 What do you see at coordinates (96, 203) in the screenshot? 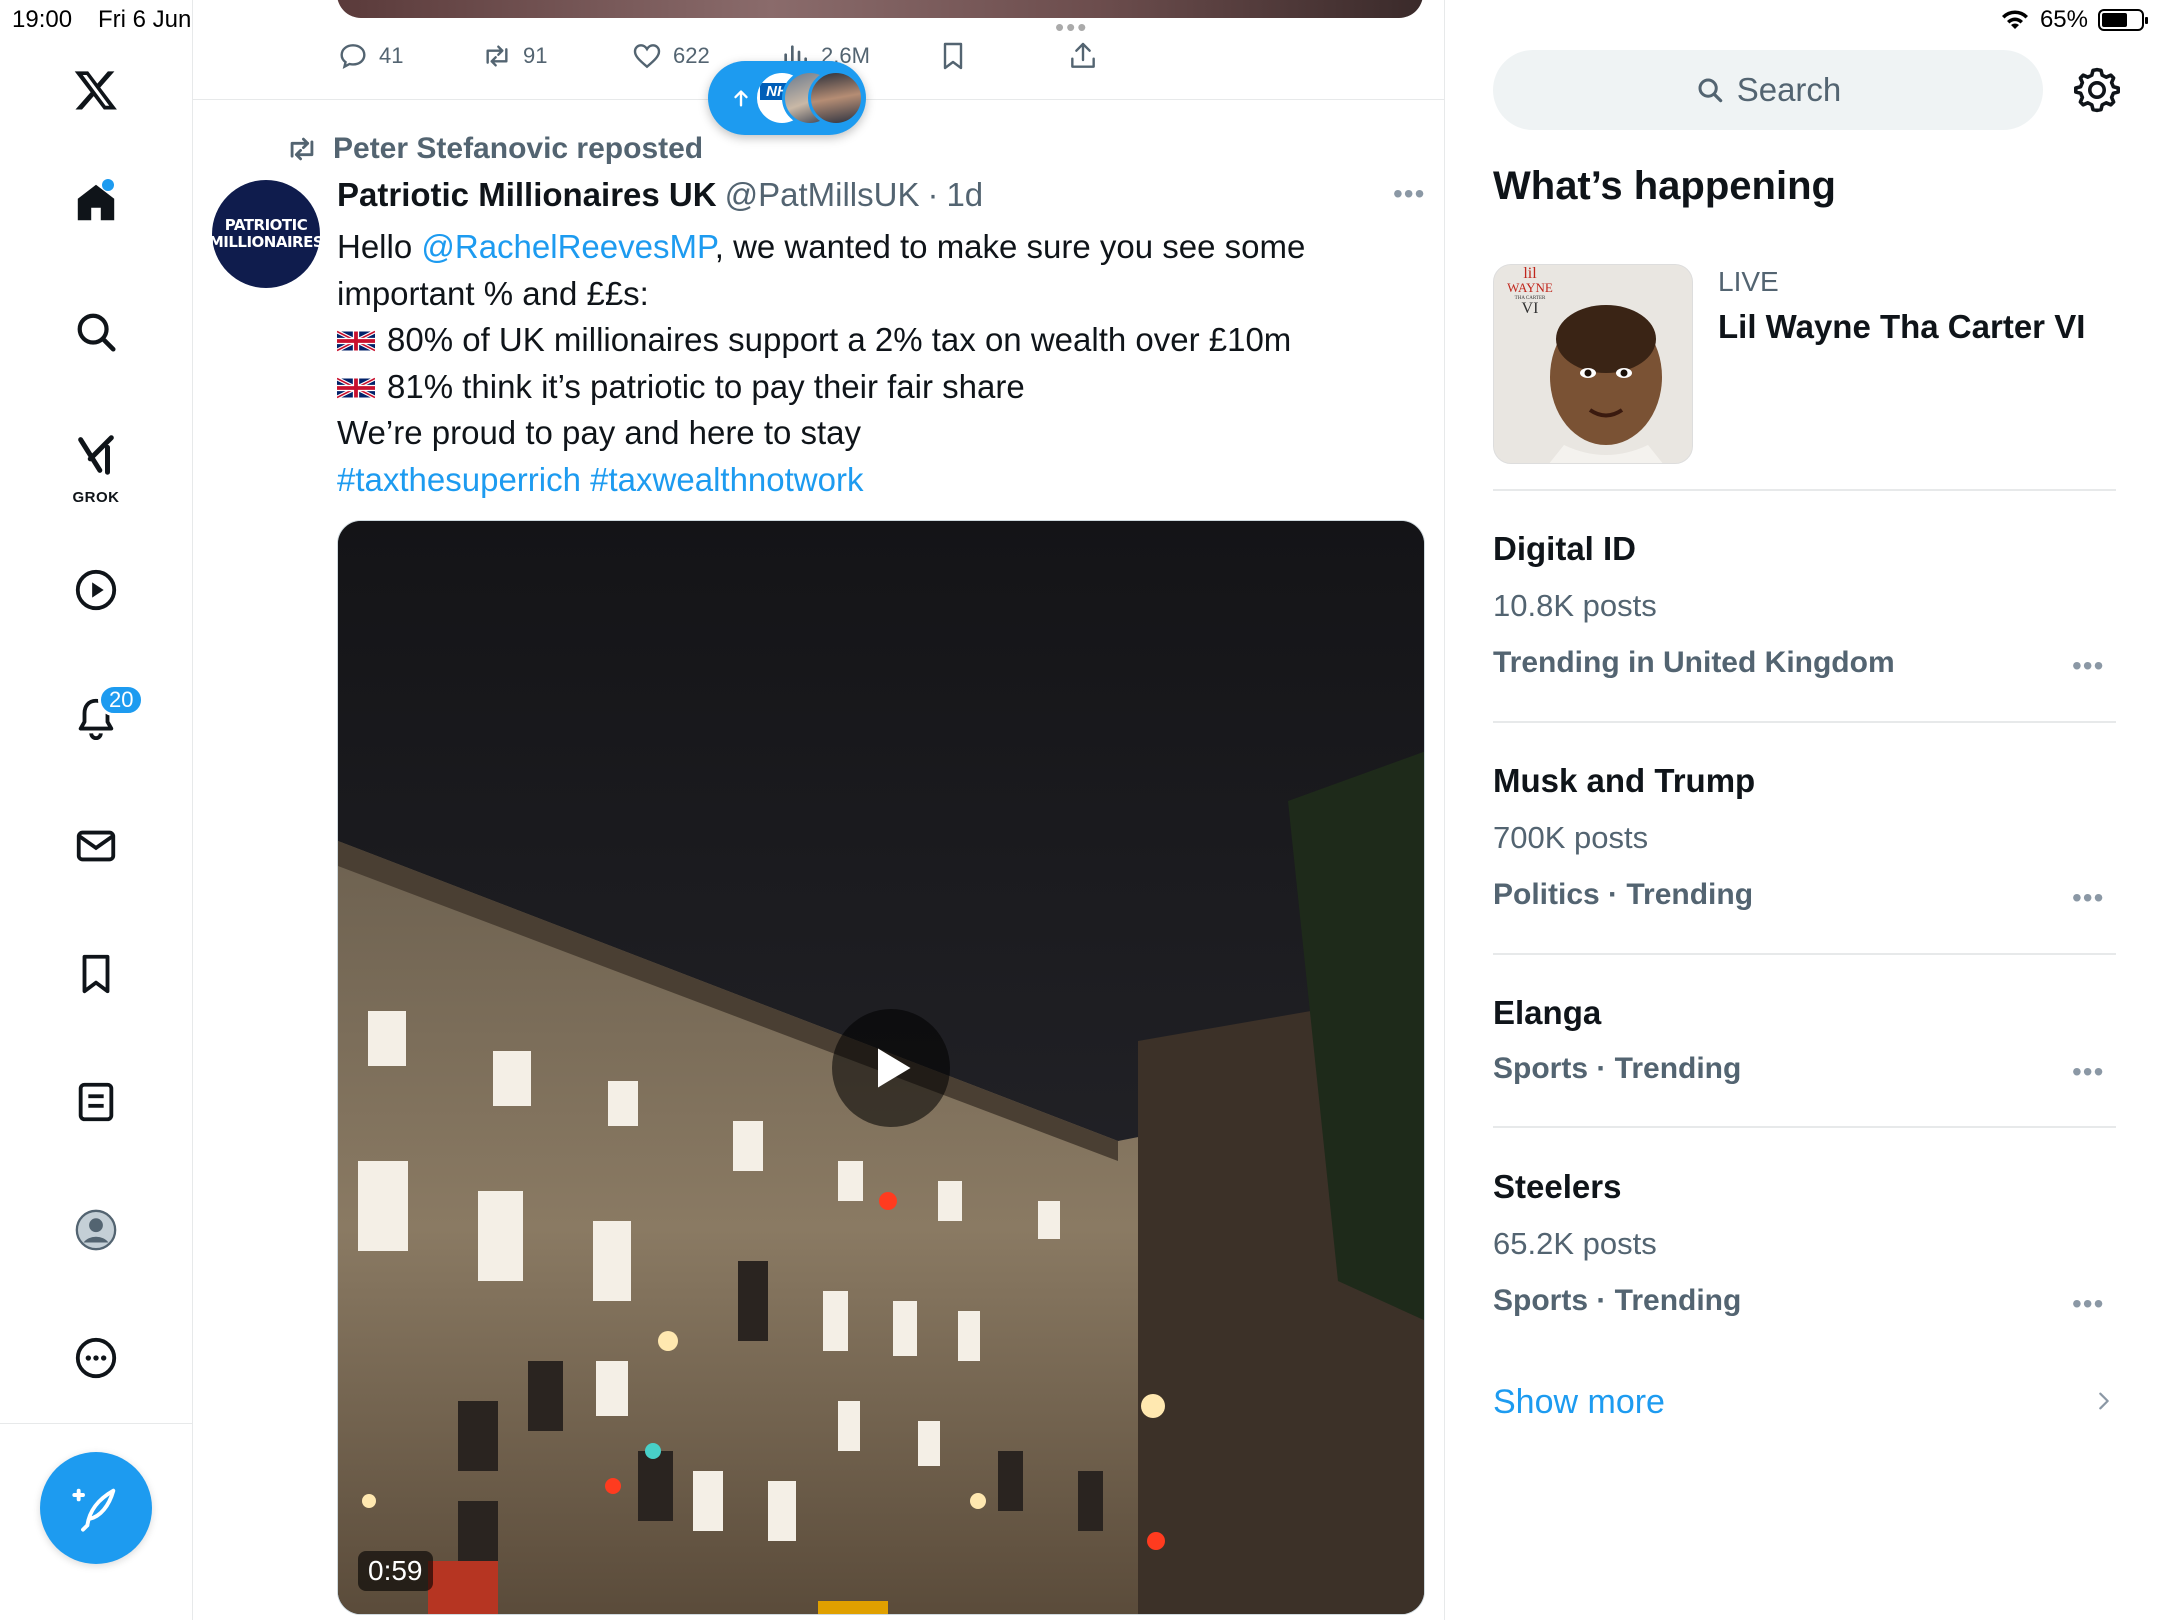
I see `nav-home` at bounding box center [96, 203].